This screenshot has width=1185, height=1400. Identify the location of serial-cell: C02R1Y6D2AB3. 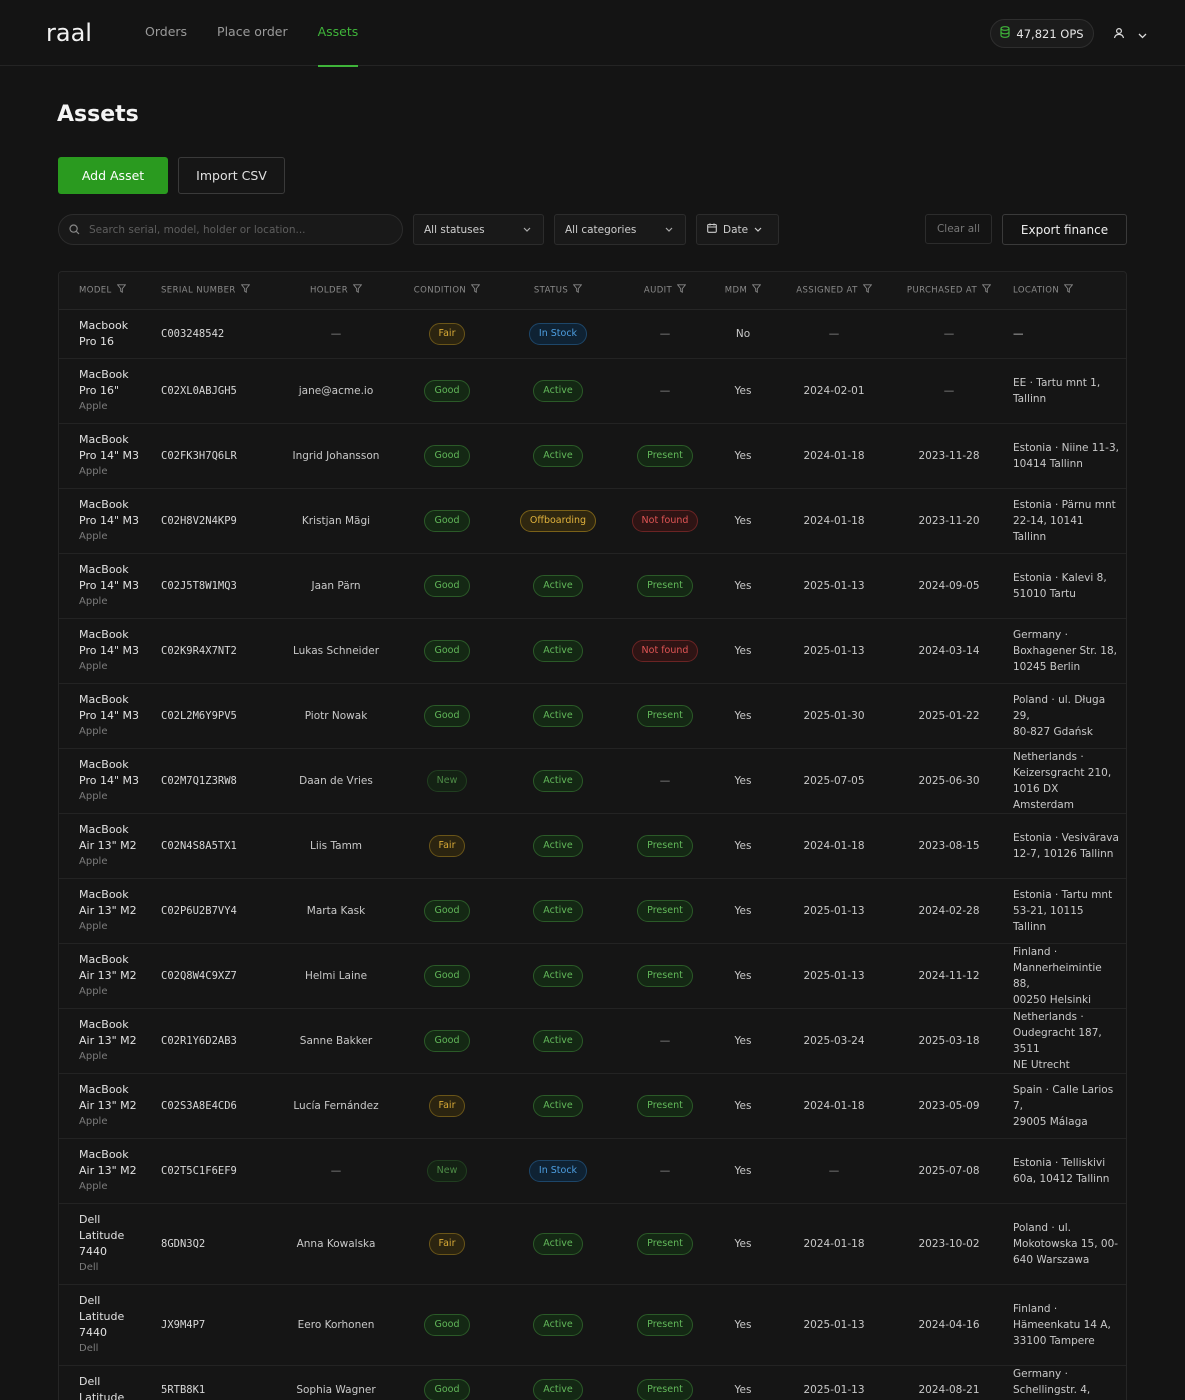
(199, 1040).